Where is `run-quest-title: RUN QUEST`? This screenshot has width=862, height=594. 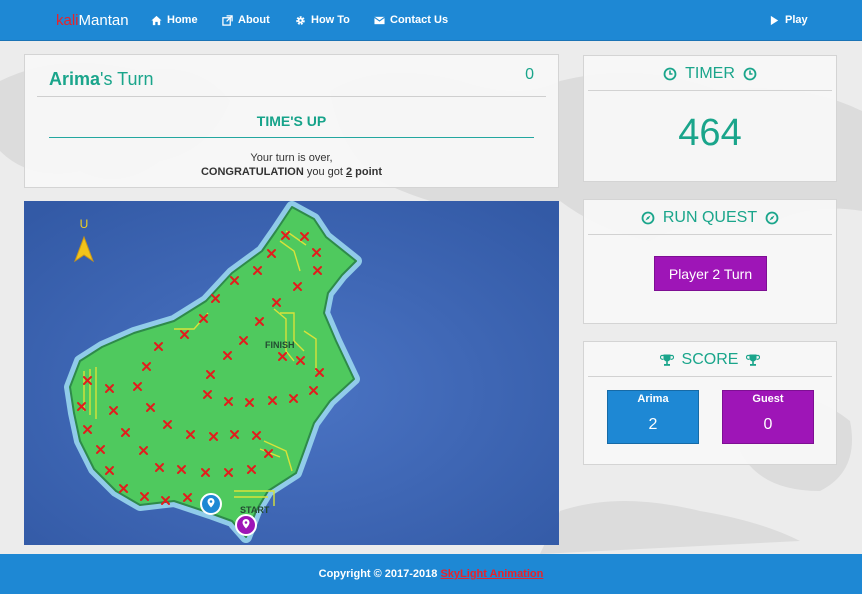
run-quest-title: RUN QUEST is located at coordinates (710, 217).